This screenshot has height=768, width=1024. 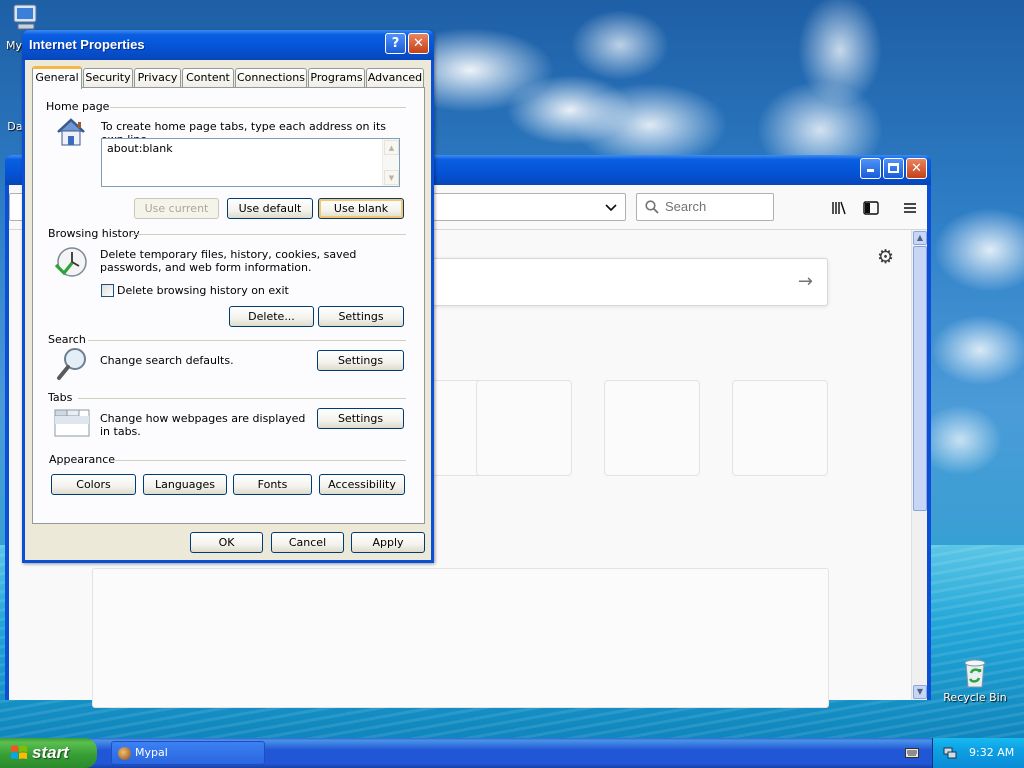 I want to click on cancel-button: Cancel, so click(x=307, y=542).